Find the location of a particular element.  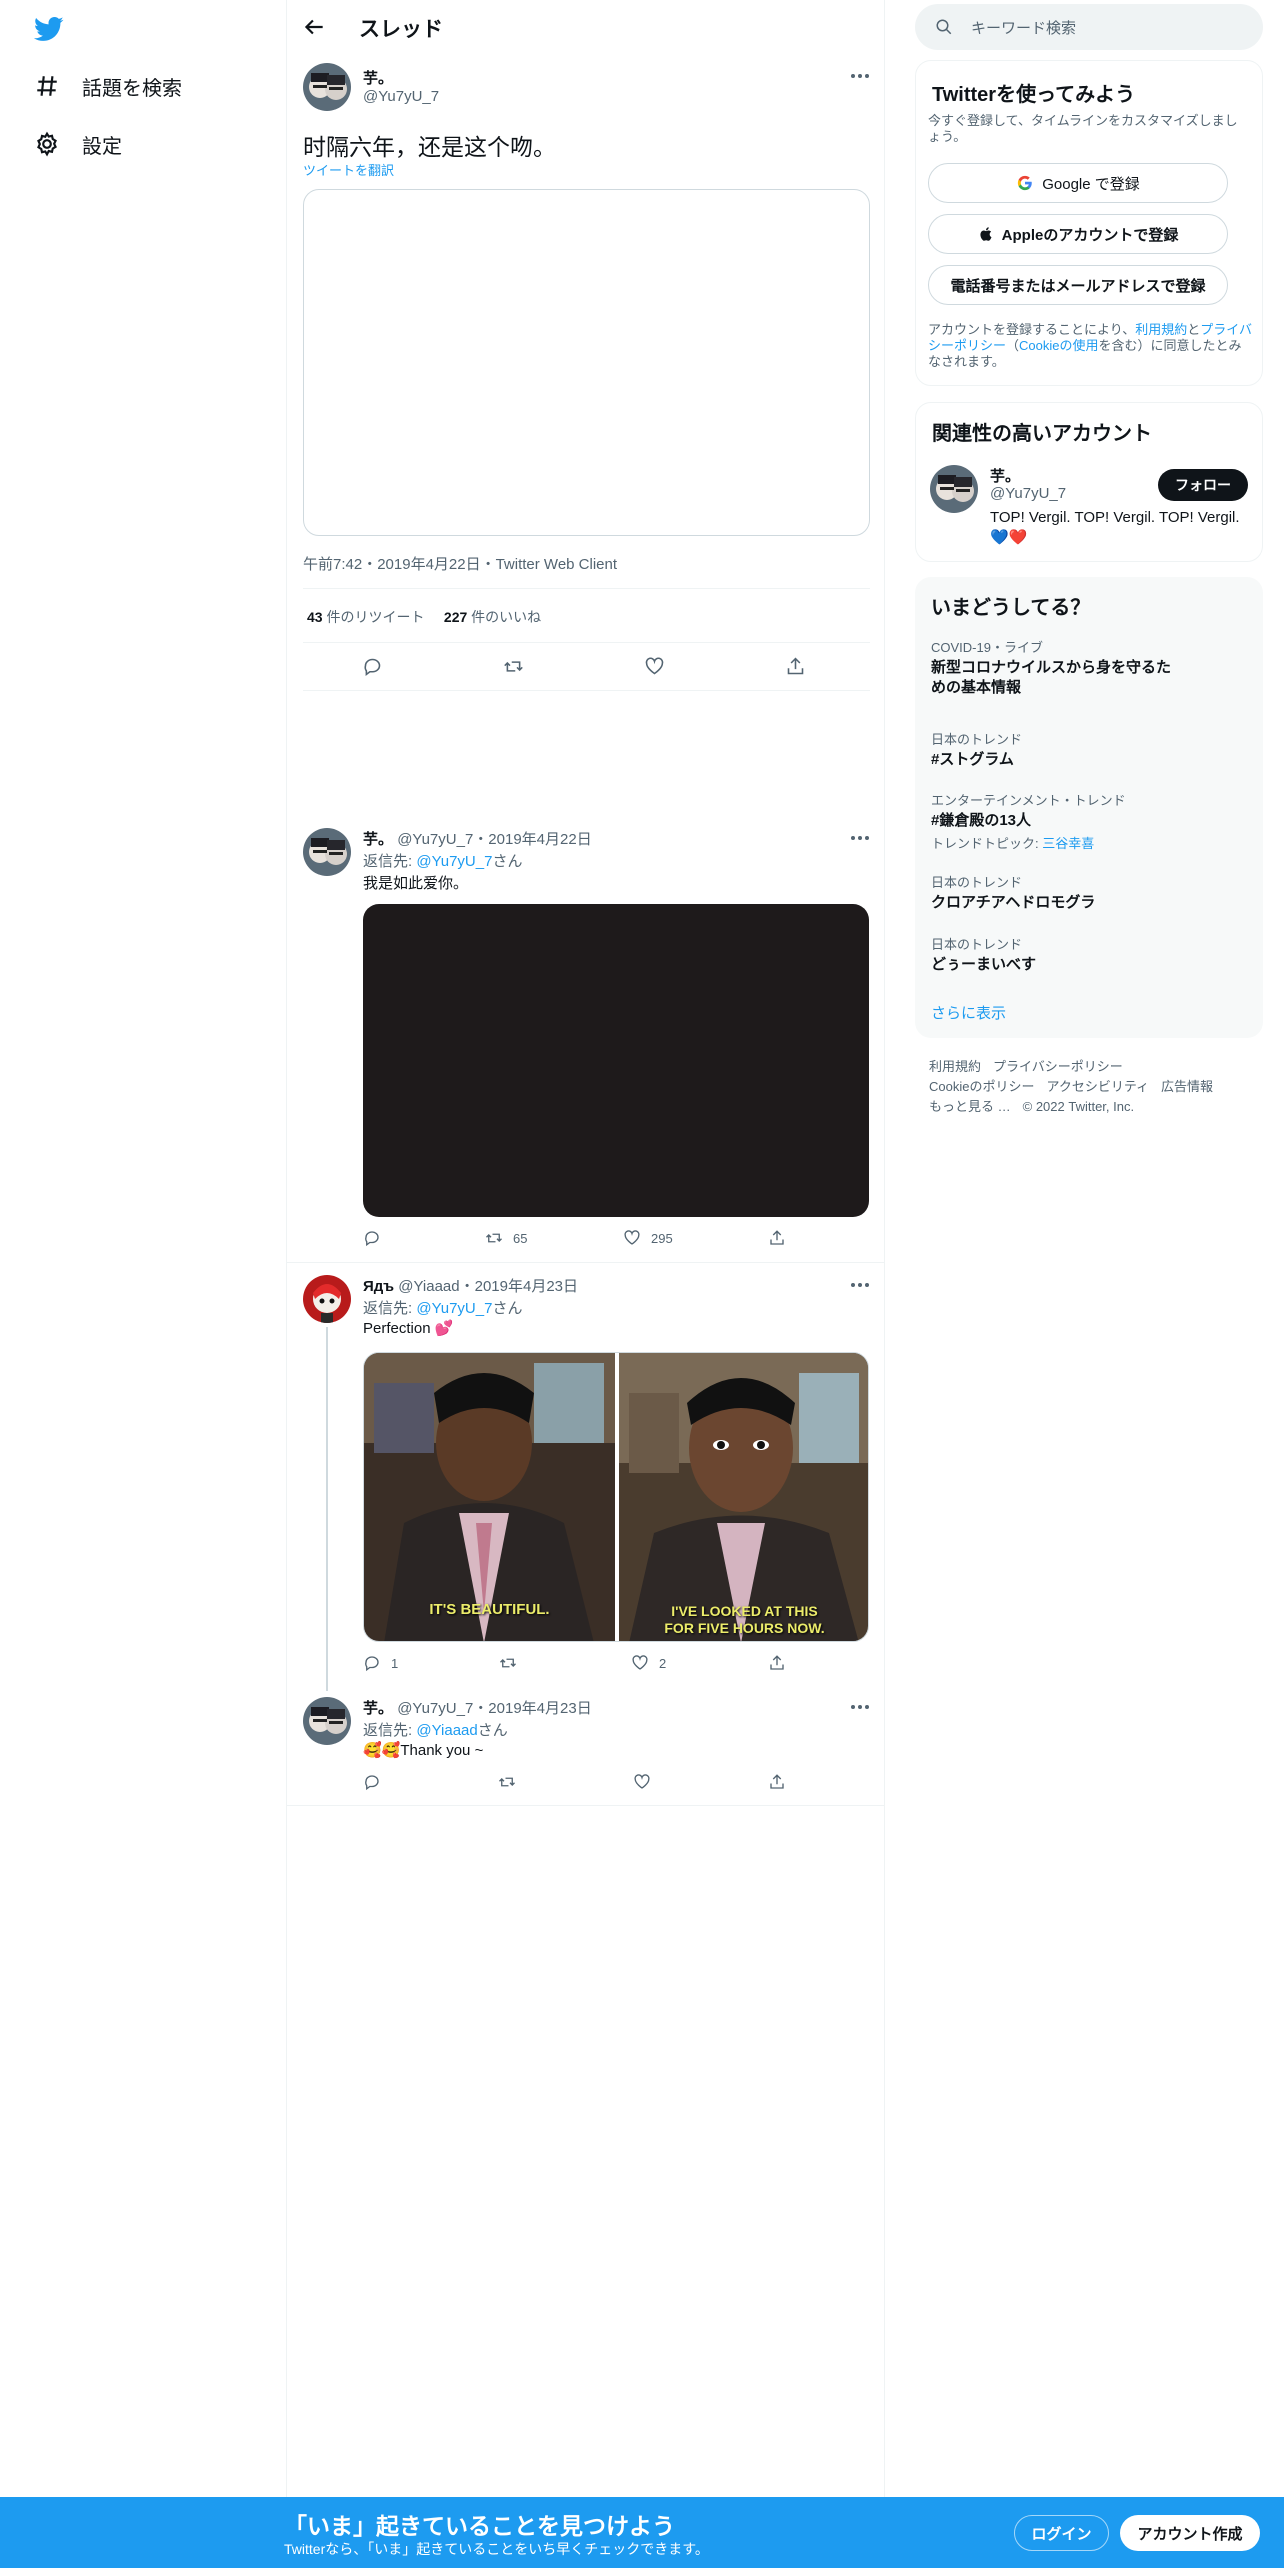

author-name: Ядъ is located at coordinates (378, 1286).